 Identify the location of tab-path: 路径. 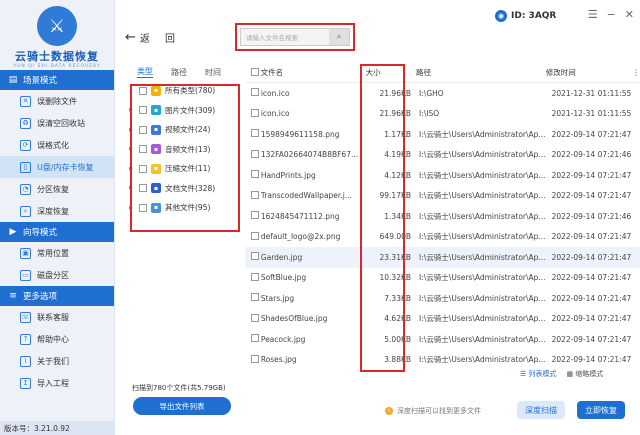
(179, 72).